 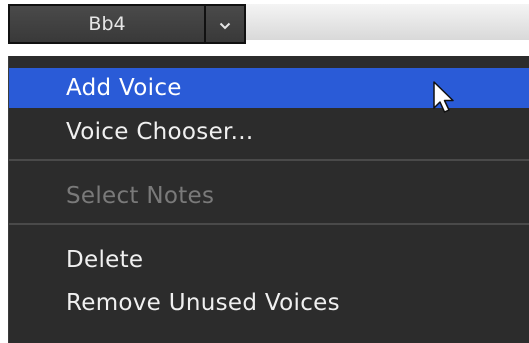 What do you see at coordinates (444, 98) in the screenshot?
I see `mouse-pointer-icon` at bounding box center [444, 98].